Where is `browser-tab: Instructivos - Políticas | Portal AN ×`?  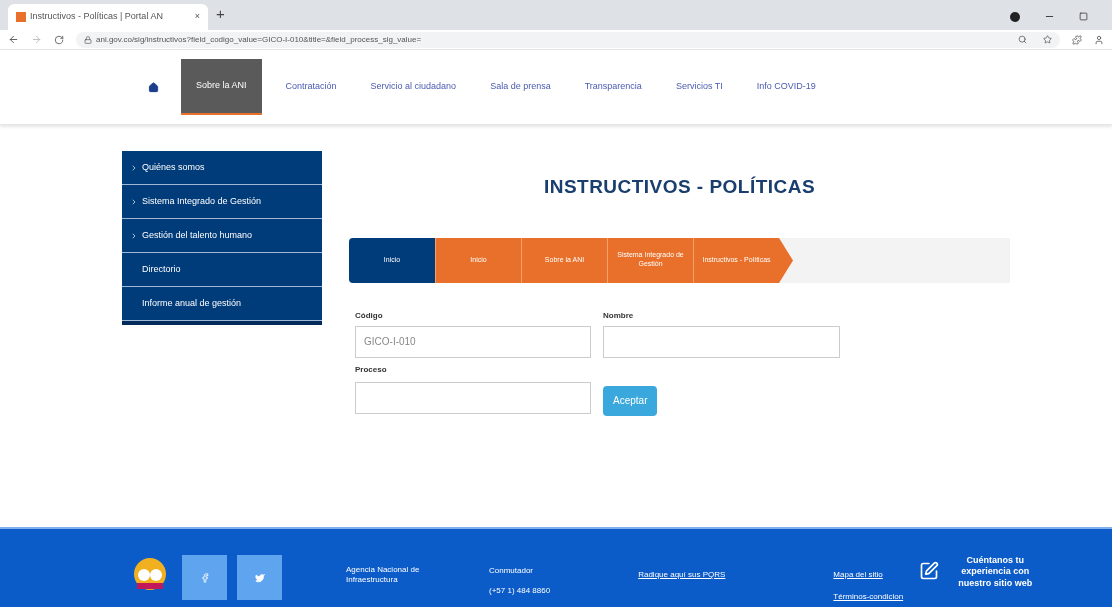
browser-tab: Instructivos - Políticas | Portal AN × is located at coordinates (108, 17).